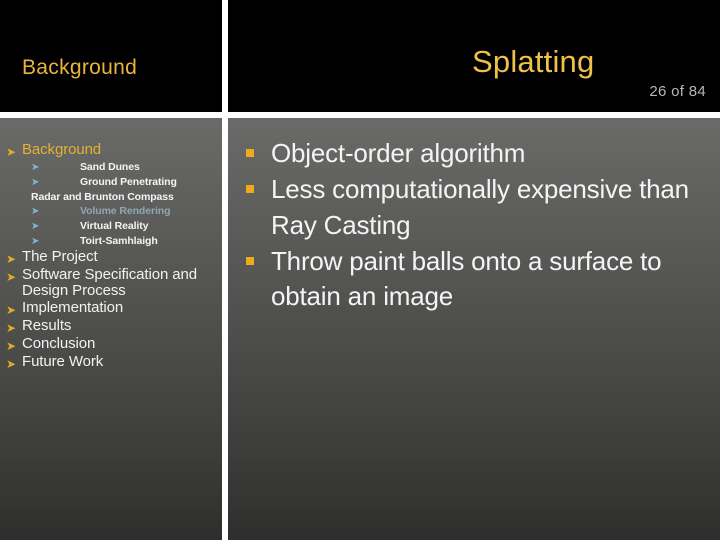 The image size is (720, 540). I want to click on bullet-item: Object-order algorithm, so click(473, 153).